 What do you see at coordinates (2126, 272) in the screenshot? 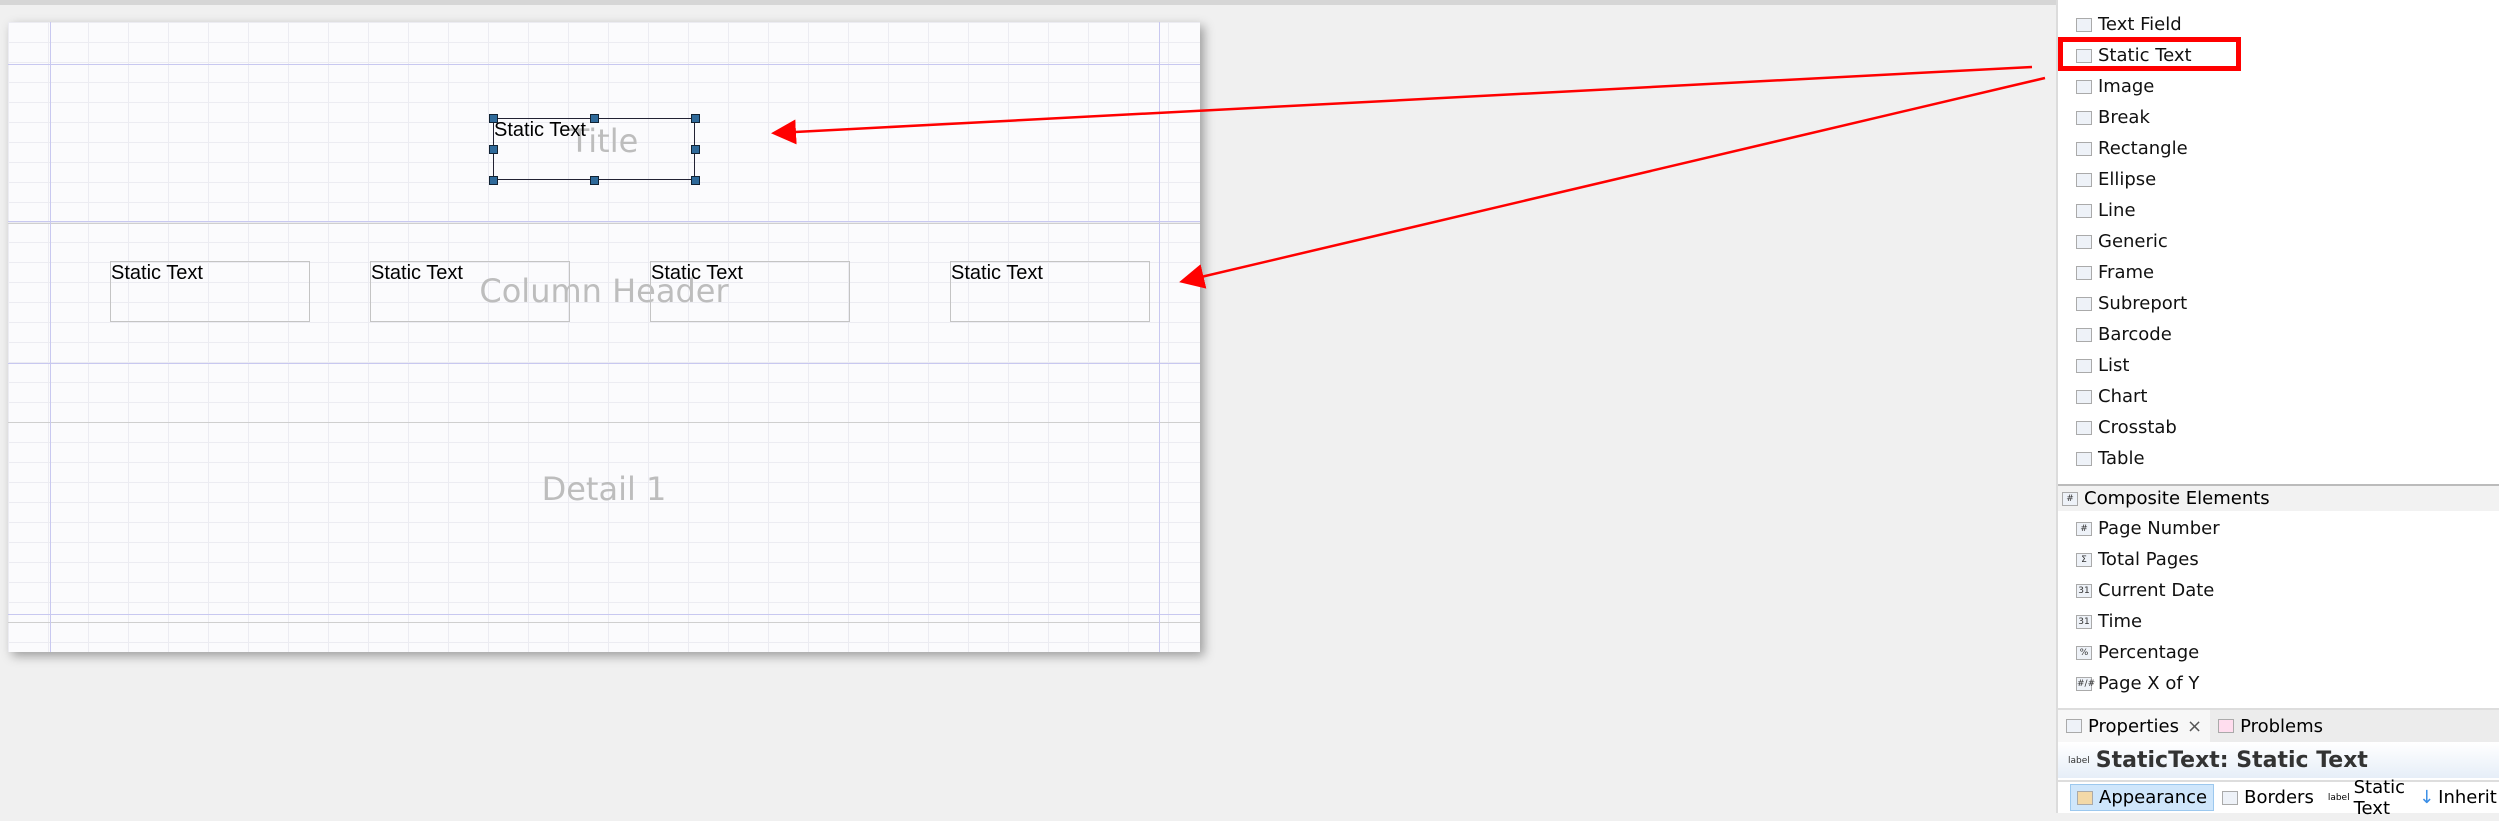
I see `palette-item-label: Frame` at bounding box center [2126, 272].